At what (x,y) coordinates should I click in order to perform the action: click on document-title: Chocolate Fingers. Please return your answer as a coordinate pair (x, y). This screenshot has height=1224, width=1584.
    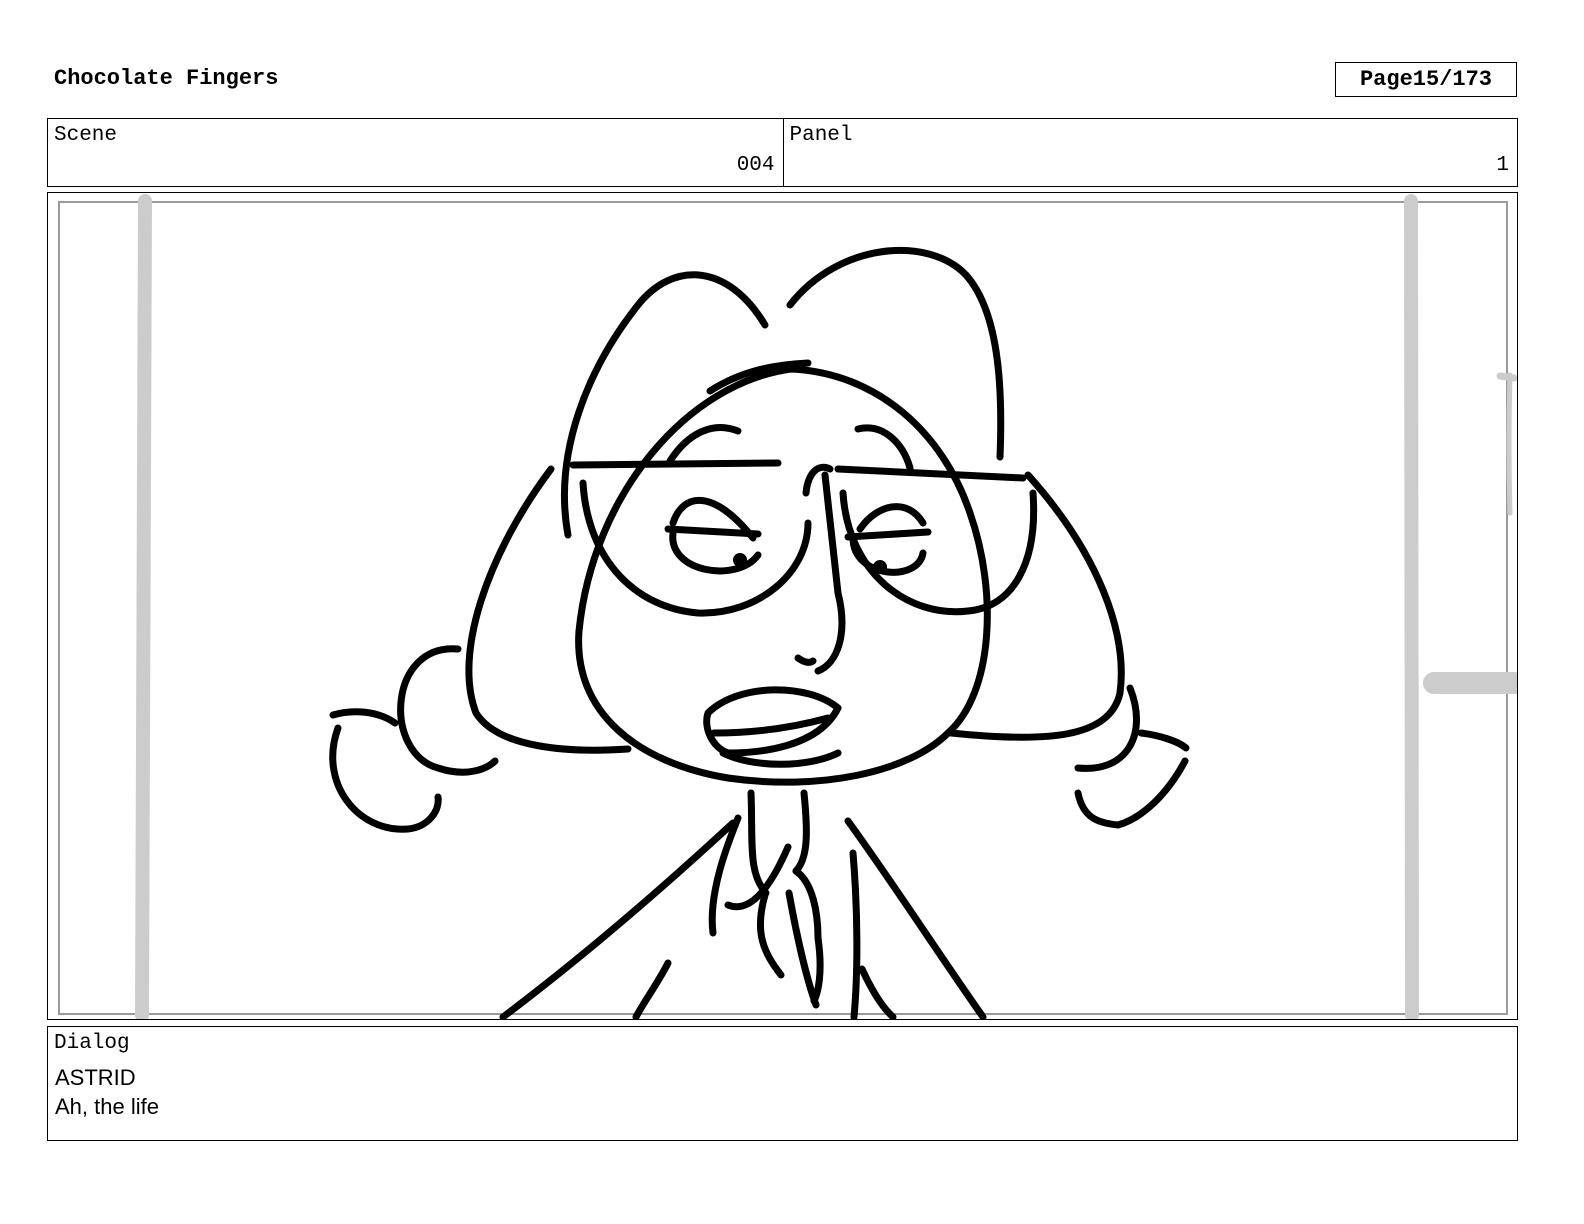
    Looking at the image, I should click on (166, 78).